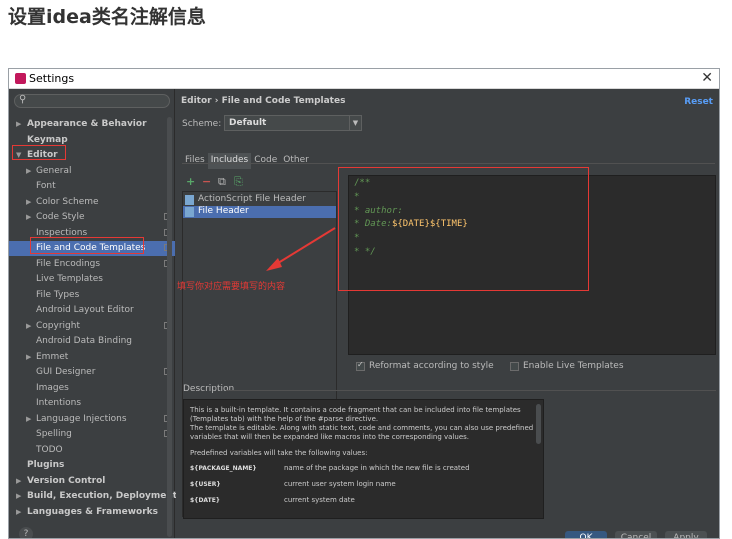 Image resolution: width=732 pixels, height=539 pixels. What do you see at coordinates (39, 152) in the screenshot?
I see `editor-highlight-box` at bounding box center [39, 152].